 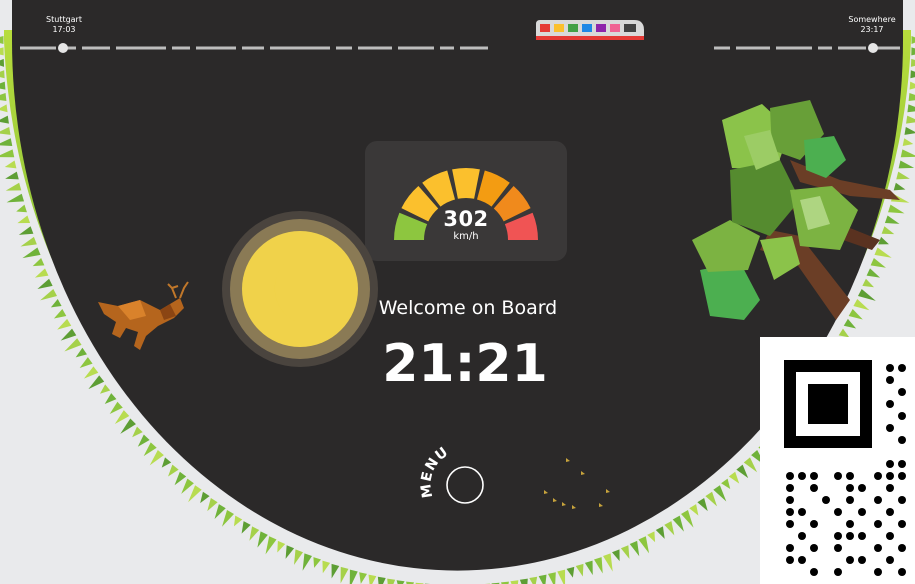 What do you see at coordinates (466, 236) in the screenshot?
I see `speed-unit: km/h` at bounding box center [466, 236].